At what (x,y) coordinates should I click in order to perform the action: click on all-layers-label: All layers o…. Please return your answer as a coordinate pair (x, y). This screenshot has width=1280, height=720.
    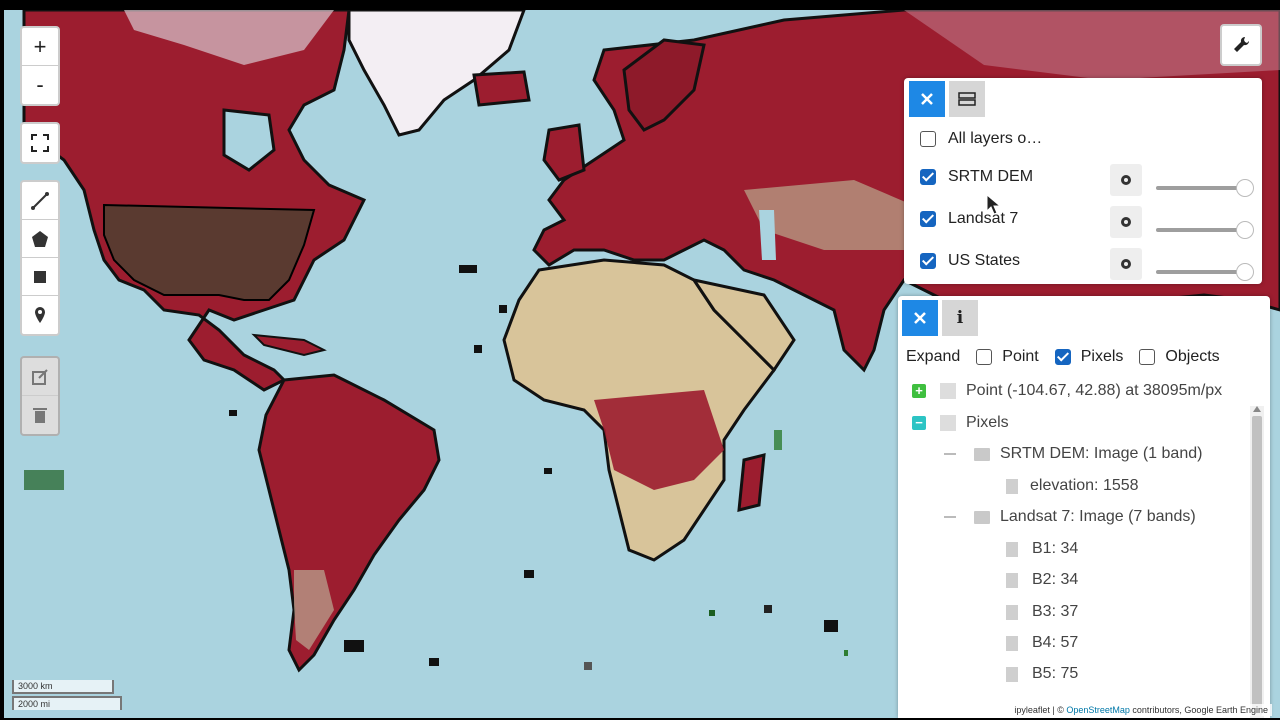
    Looking at the image, I should click on (995, 138).